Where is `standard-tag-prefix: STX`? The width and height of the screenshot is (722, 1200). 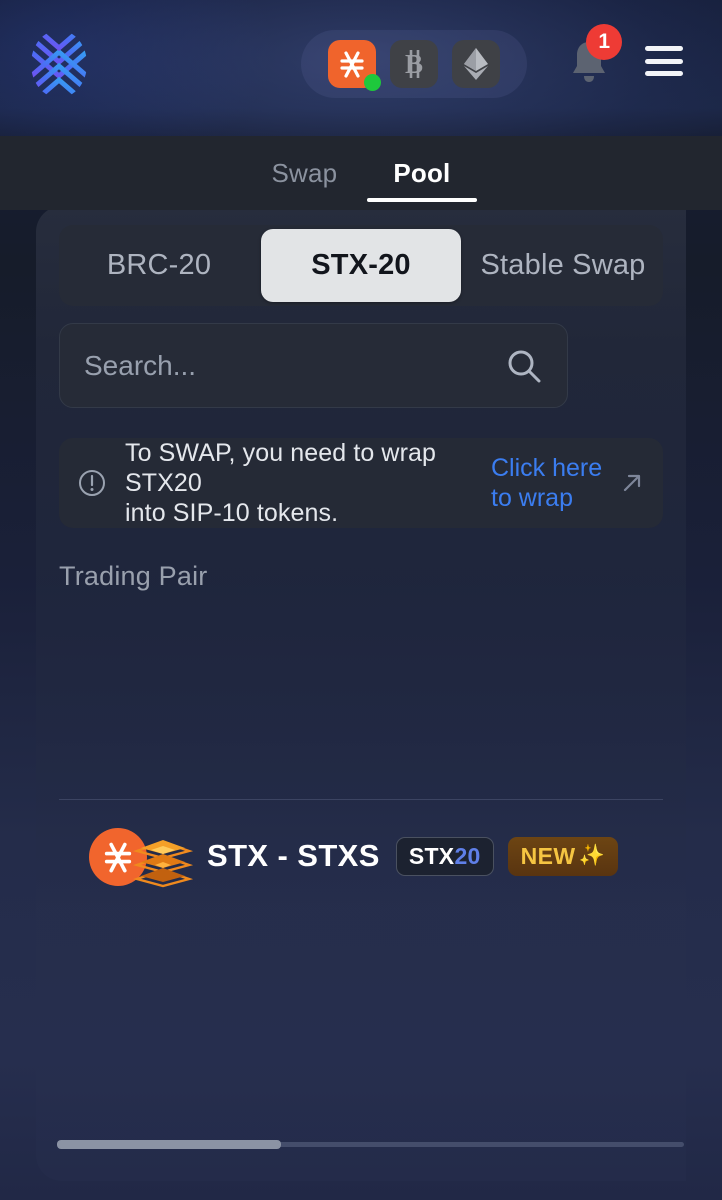
standard-tag-prefix: STX is located at coordinates (431, 855).